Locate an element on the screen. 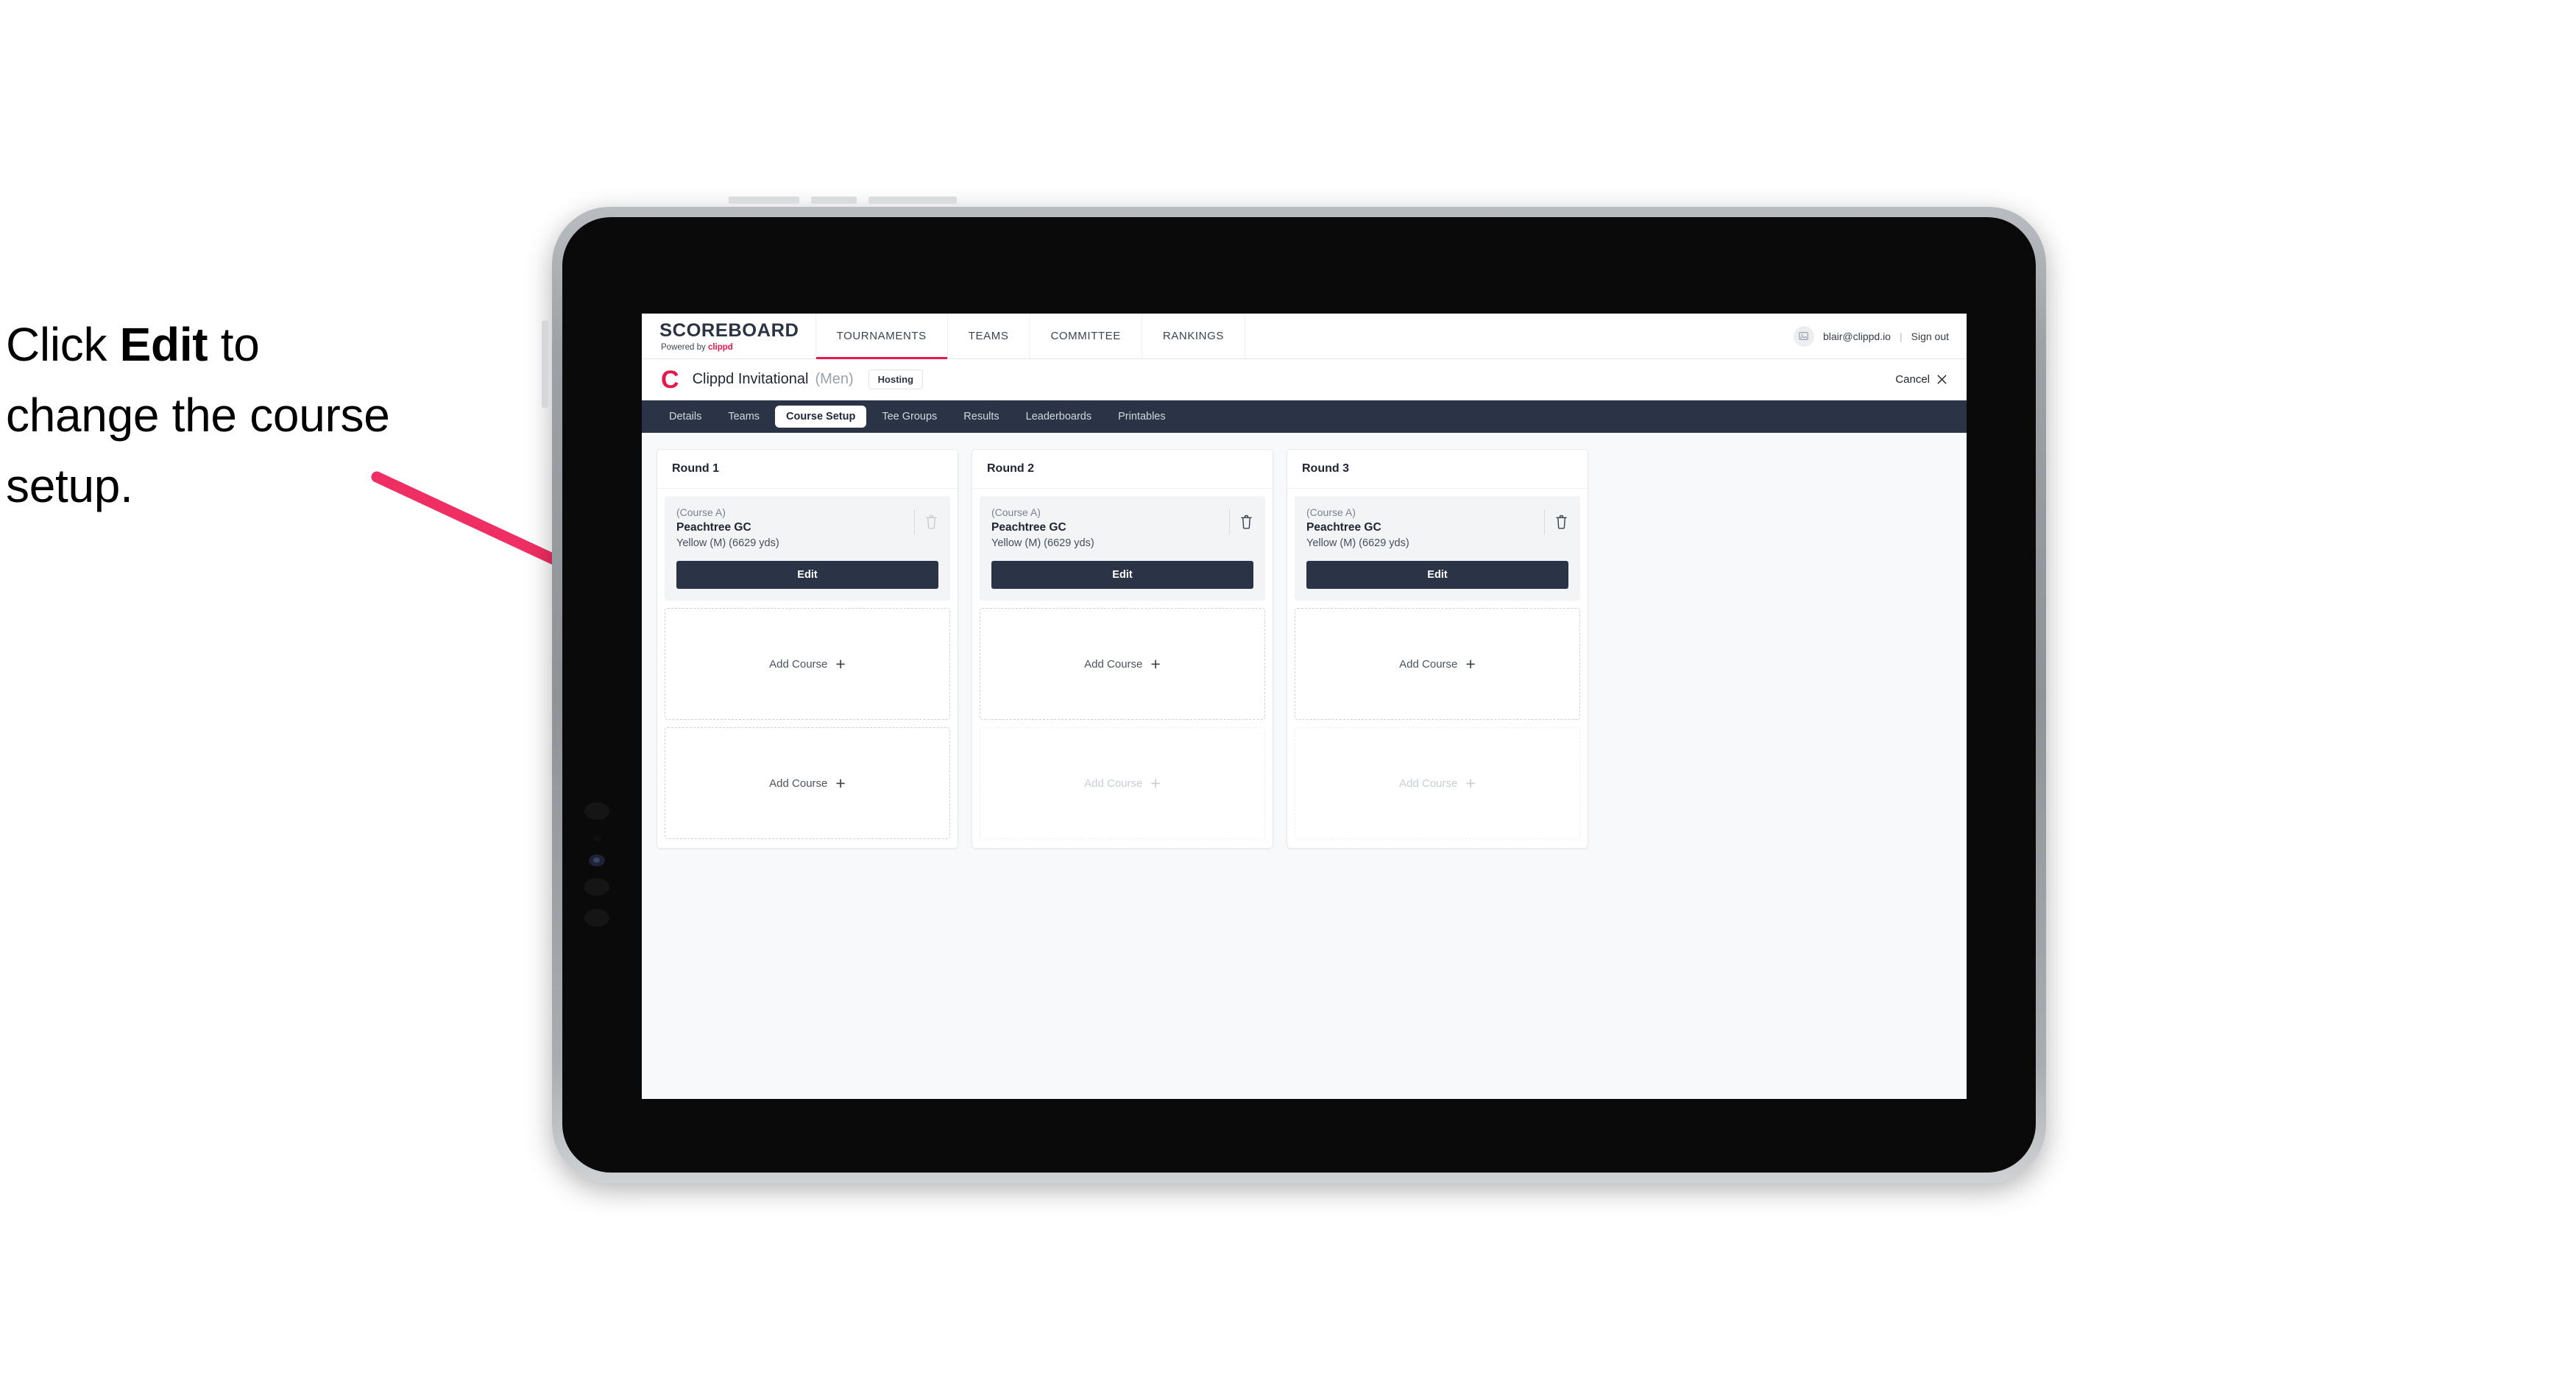 This screenshot has height=1386, width=2576. logo-wordmark: SCOREBOARD is located at coordinates (729, 330).